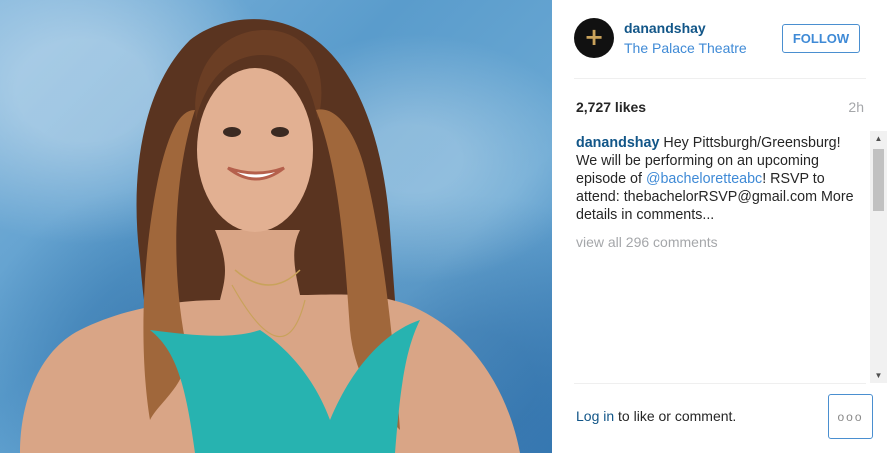 This screenshot has height=453, width=888. I want to click on login-prompt: Log in to like or comment., so click(656, 416).